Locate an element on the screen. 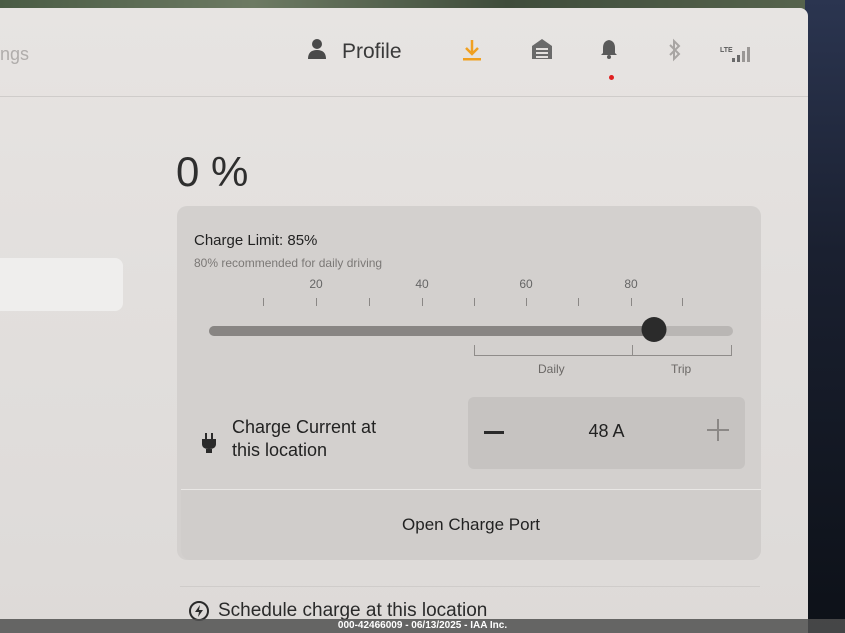  display-bezel is located at coordinates (825, 316).